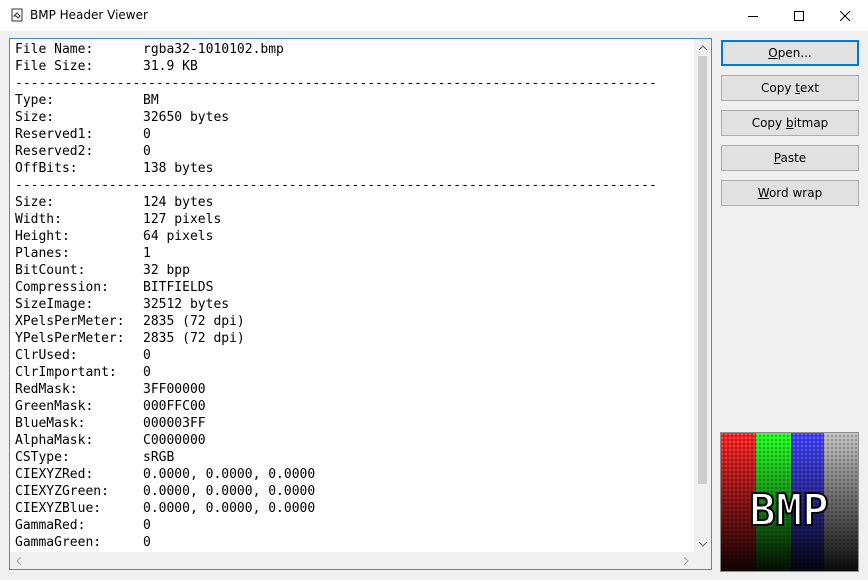 Image resolution: width=868 pixels, height=580 pixels. I want to click on field-value: C0000000, so click(174, 440).